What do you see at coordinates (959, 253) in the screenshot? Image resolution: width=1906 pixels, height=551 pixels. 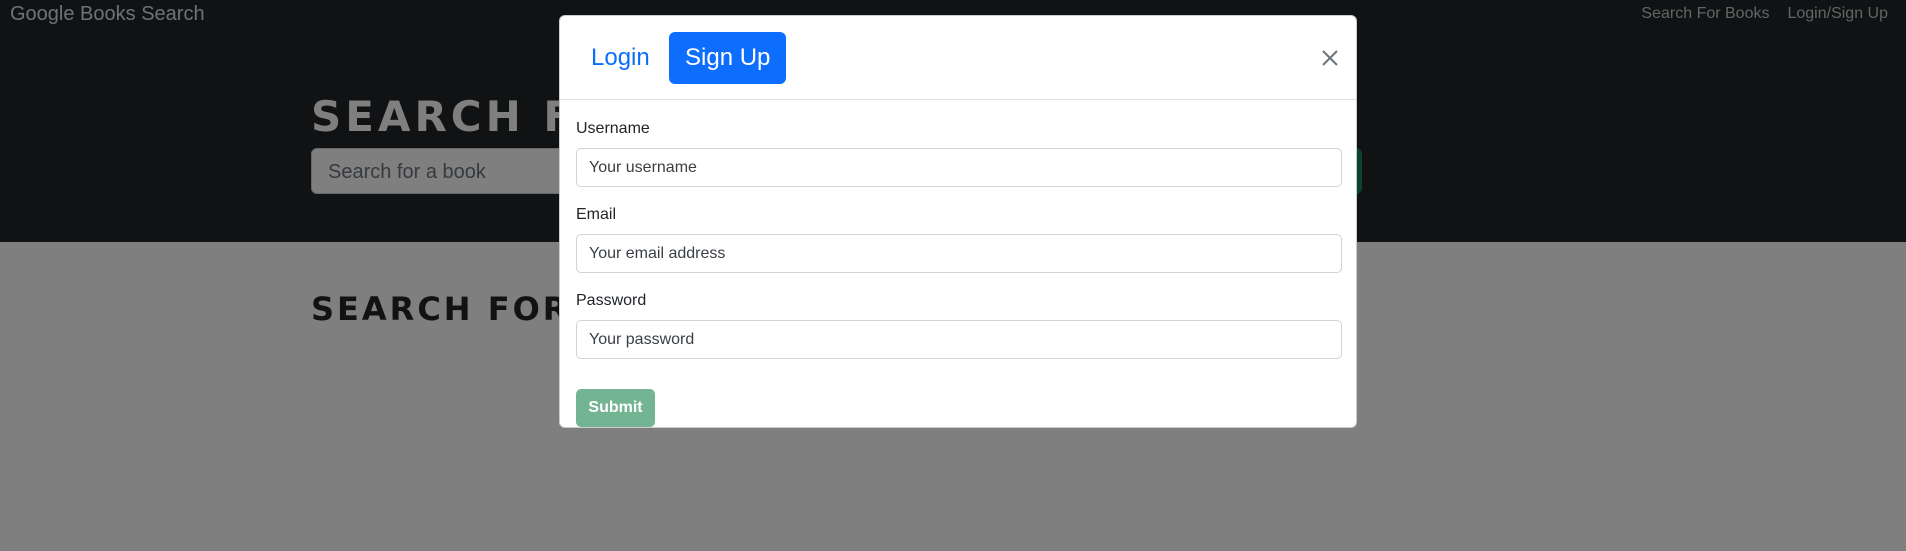 I see `email-field` at bounding box center [959, 253].